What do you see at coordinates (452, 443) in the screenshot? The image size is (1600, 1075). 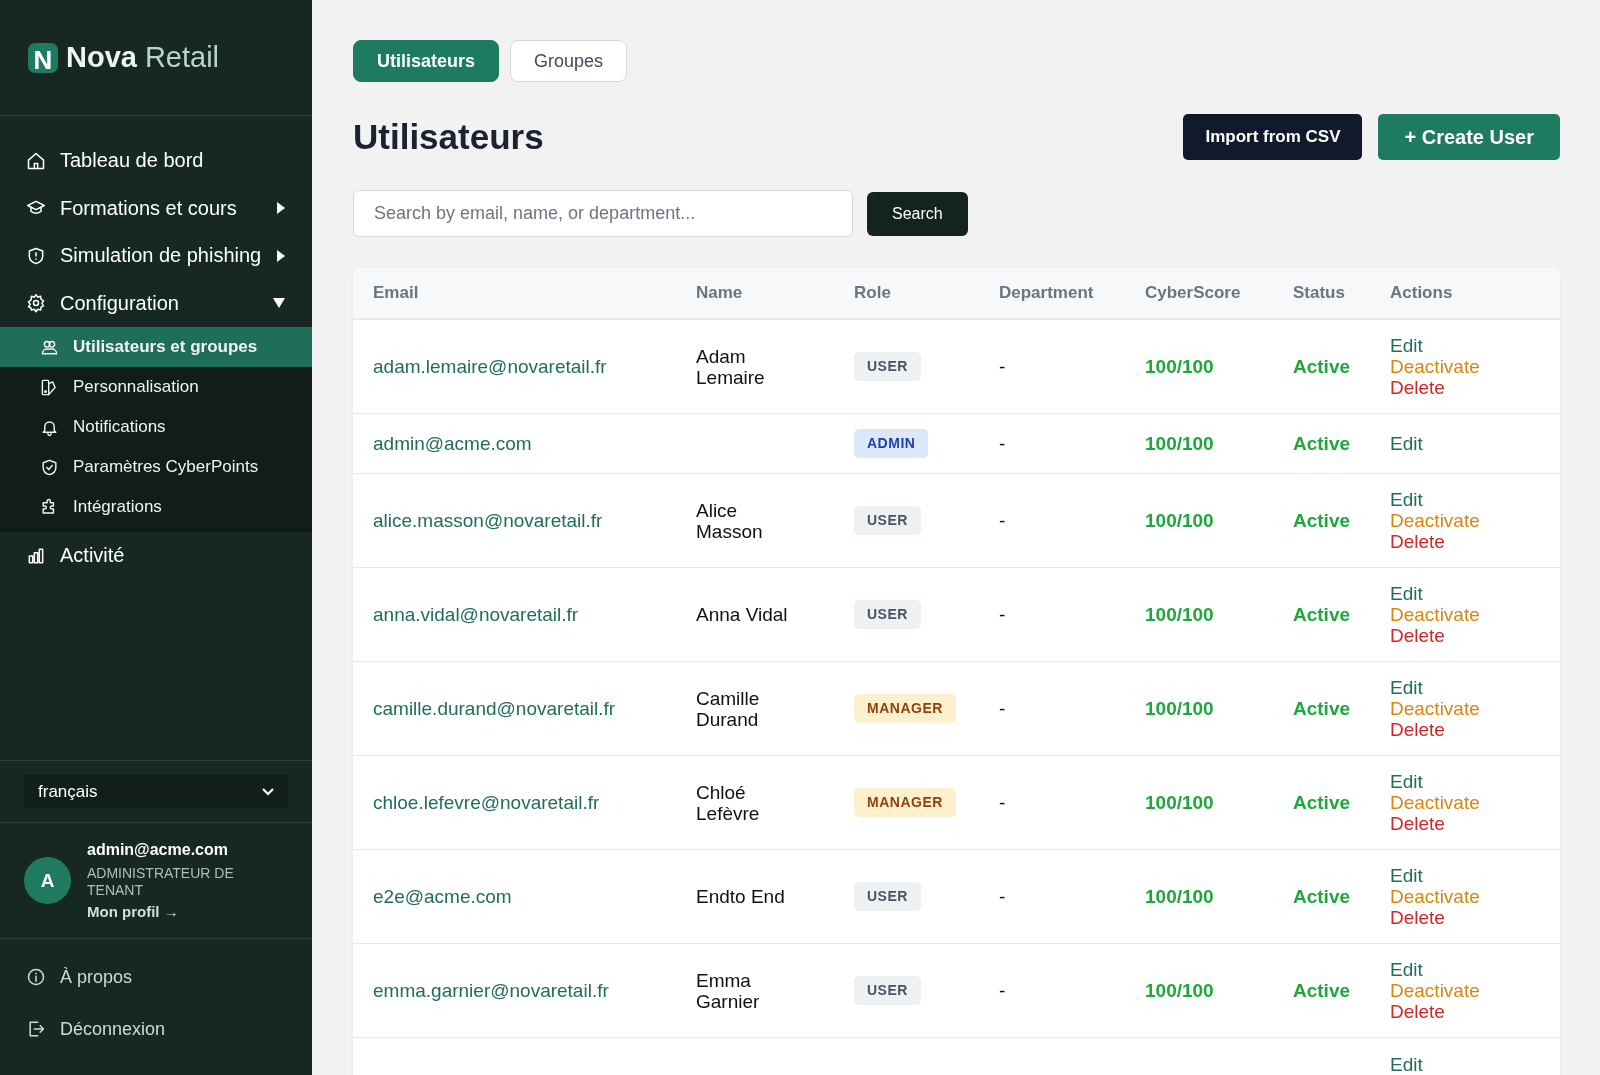 I see `email-link: admin@acme.com` at bounding box center [452, 443].